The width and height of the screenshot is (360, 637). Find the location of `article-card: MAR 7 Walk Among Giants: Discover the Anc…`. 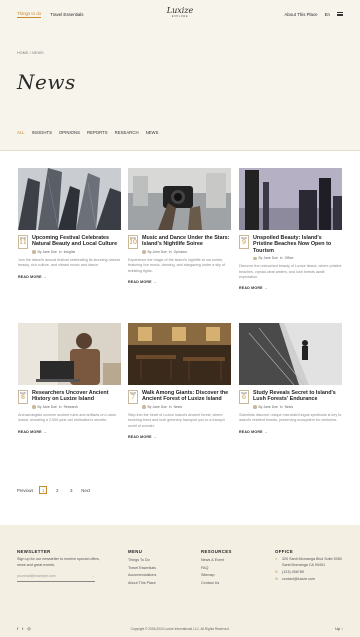

article-card: MAR 7 Walk Among Giants: Discover the Anc… is located at coordinates (179, 381).